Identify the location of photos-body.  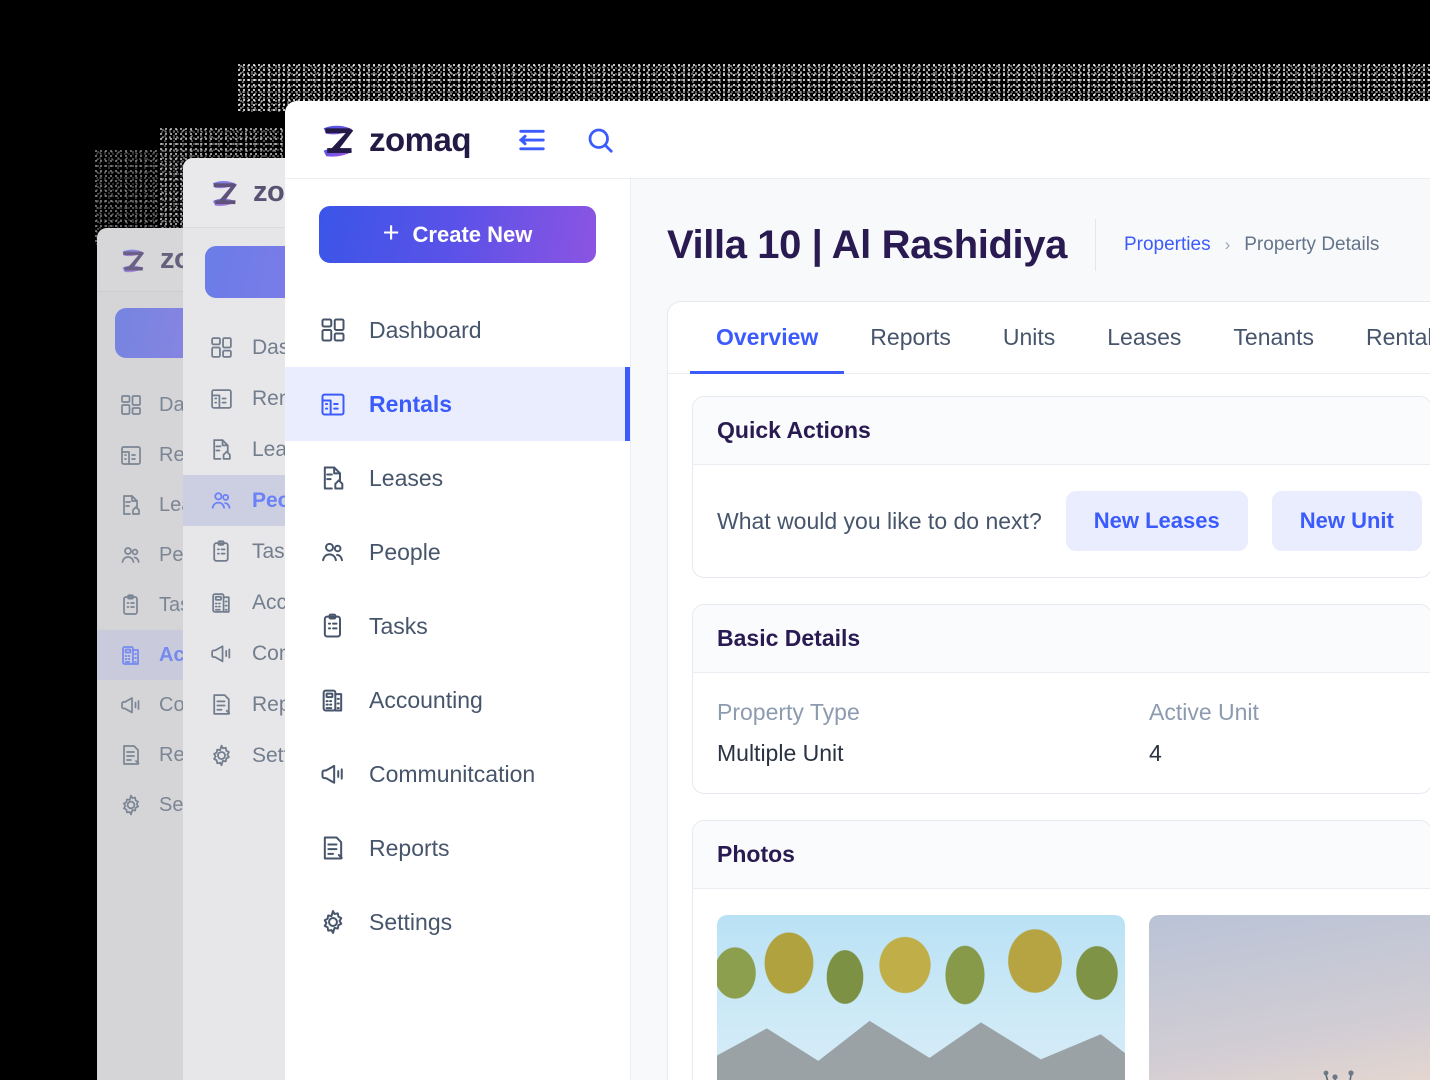
(1061, 984).